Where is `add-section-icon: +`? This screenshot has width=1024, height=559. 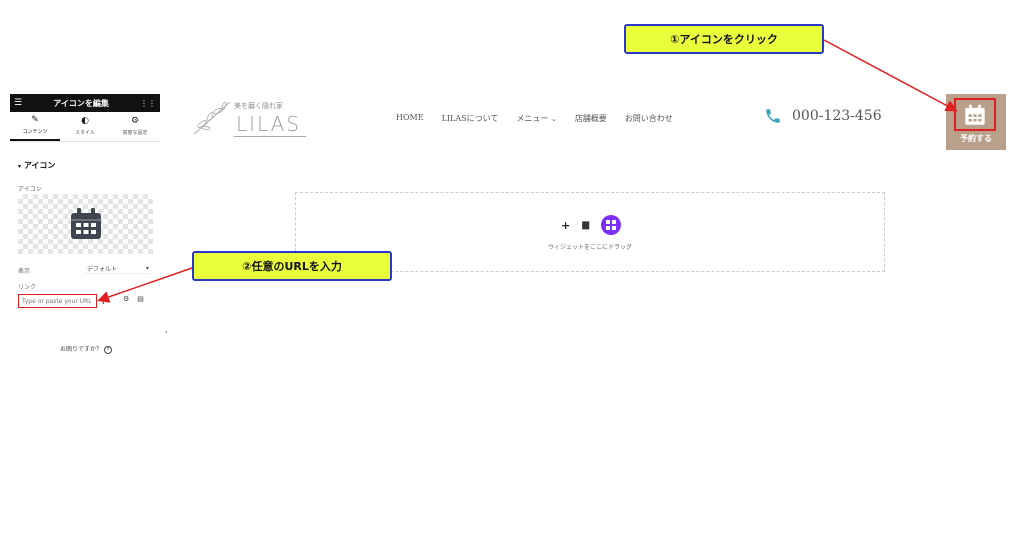 add-section-icon: + is located at coordinates (565, 225).